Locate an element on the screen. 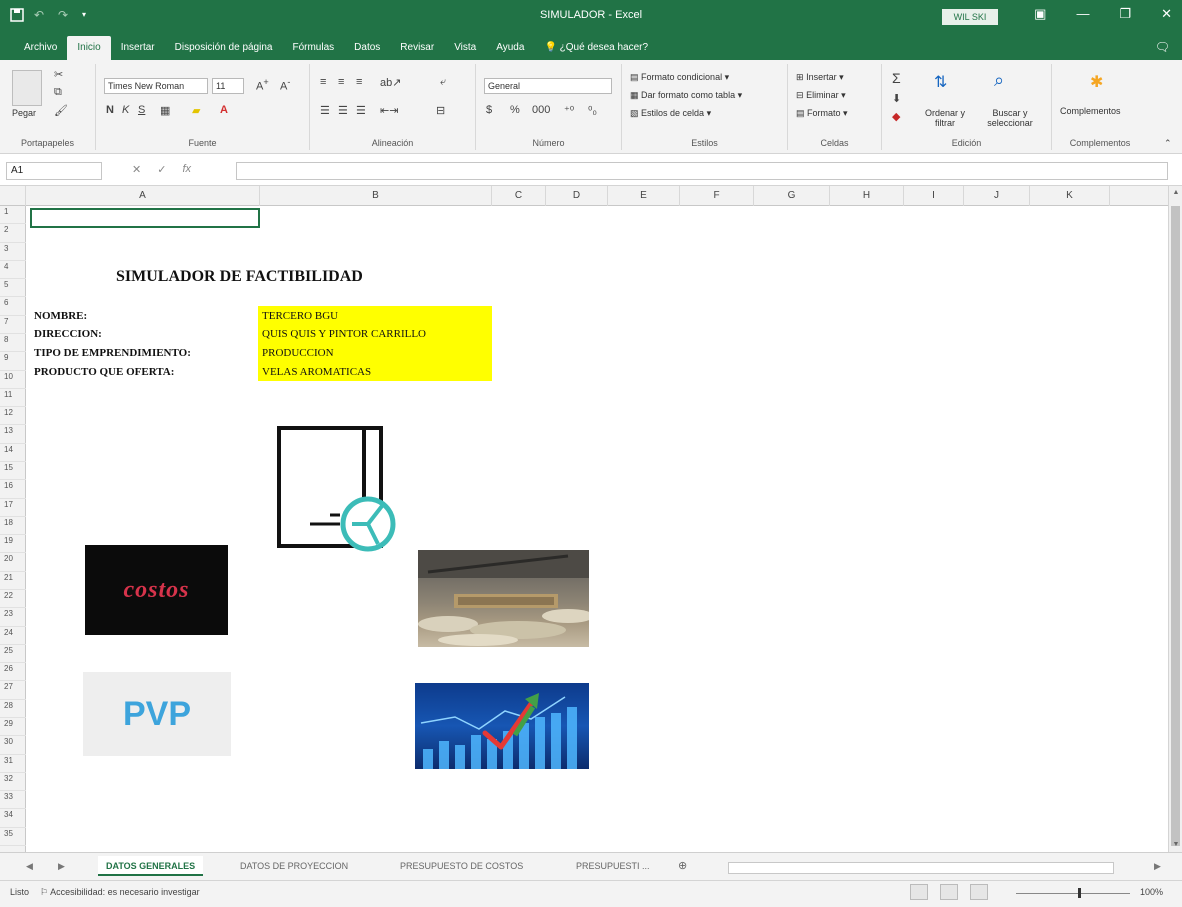 This screenshot has height=907, width=1182. field-value-direccion: QUIS QUIS Y PINTOR CARRILLO is located at coordinates (344, 334).